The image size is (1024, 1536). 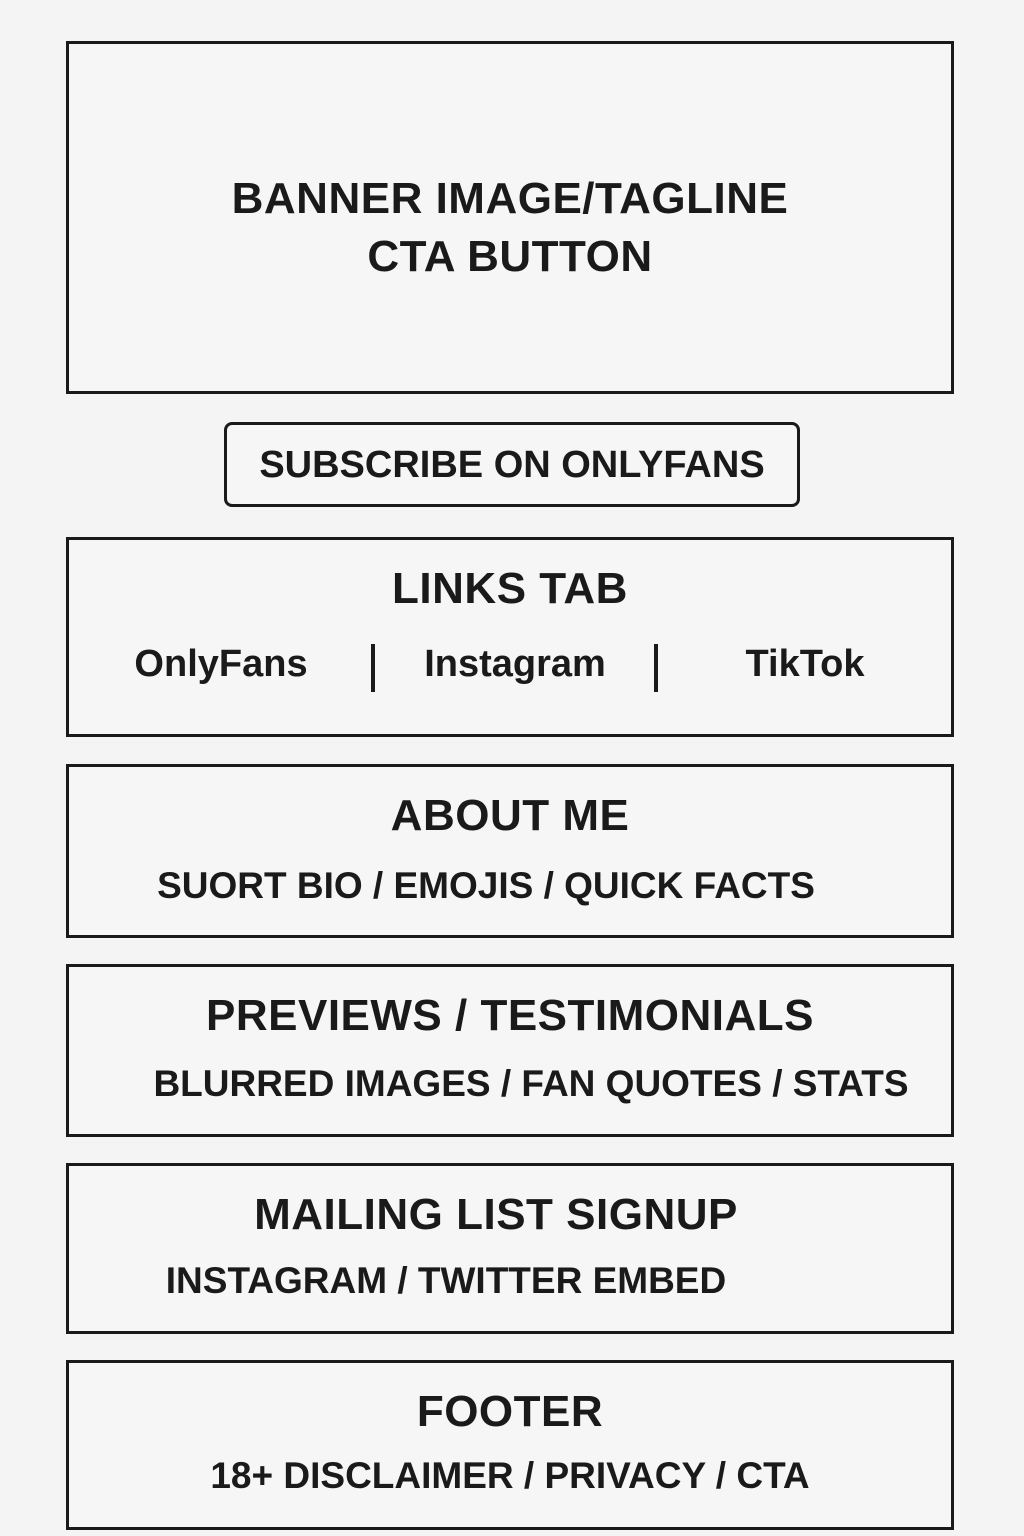 What do you see at coordinates (510, 637) in the screenshot?
I see `links-tab-section: LINKS TAB OnlyFans Instagram TikTok` at bounding box center [510, 637].